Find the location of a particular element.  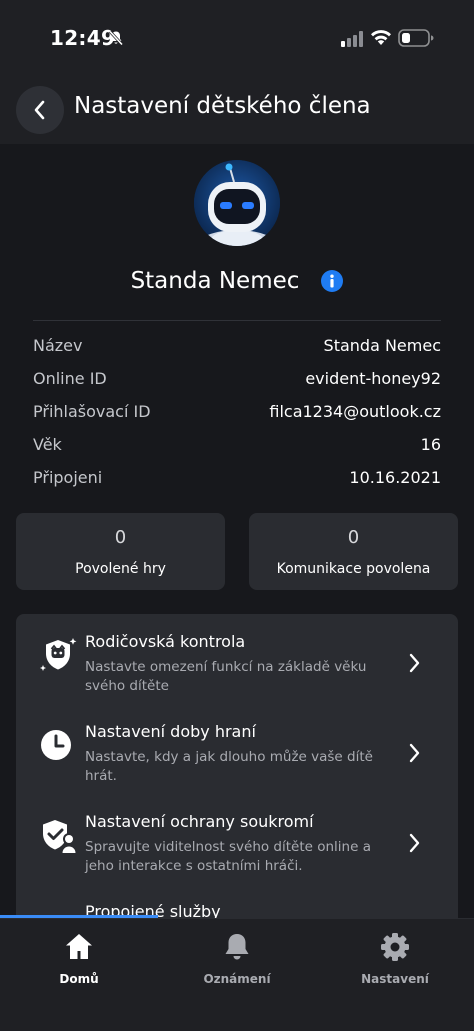

tab-settings: Nastavení is located at coordinates (395, 975).